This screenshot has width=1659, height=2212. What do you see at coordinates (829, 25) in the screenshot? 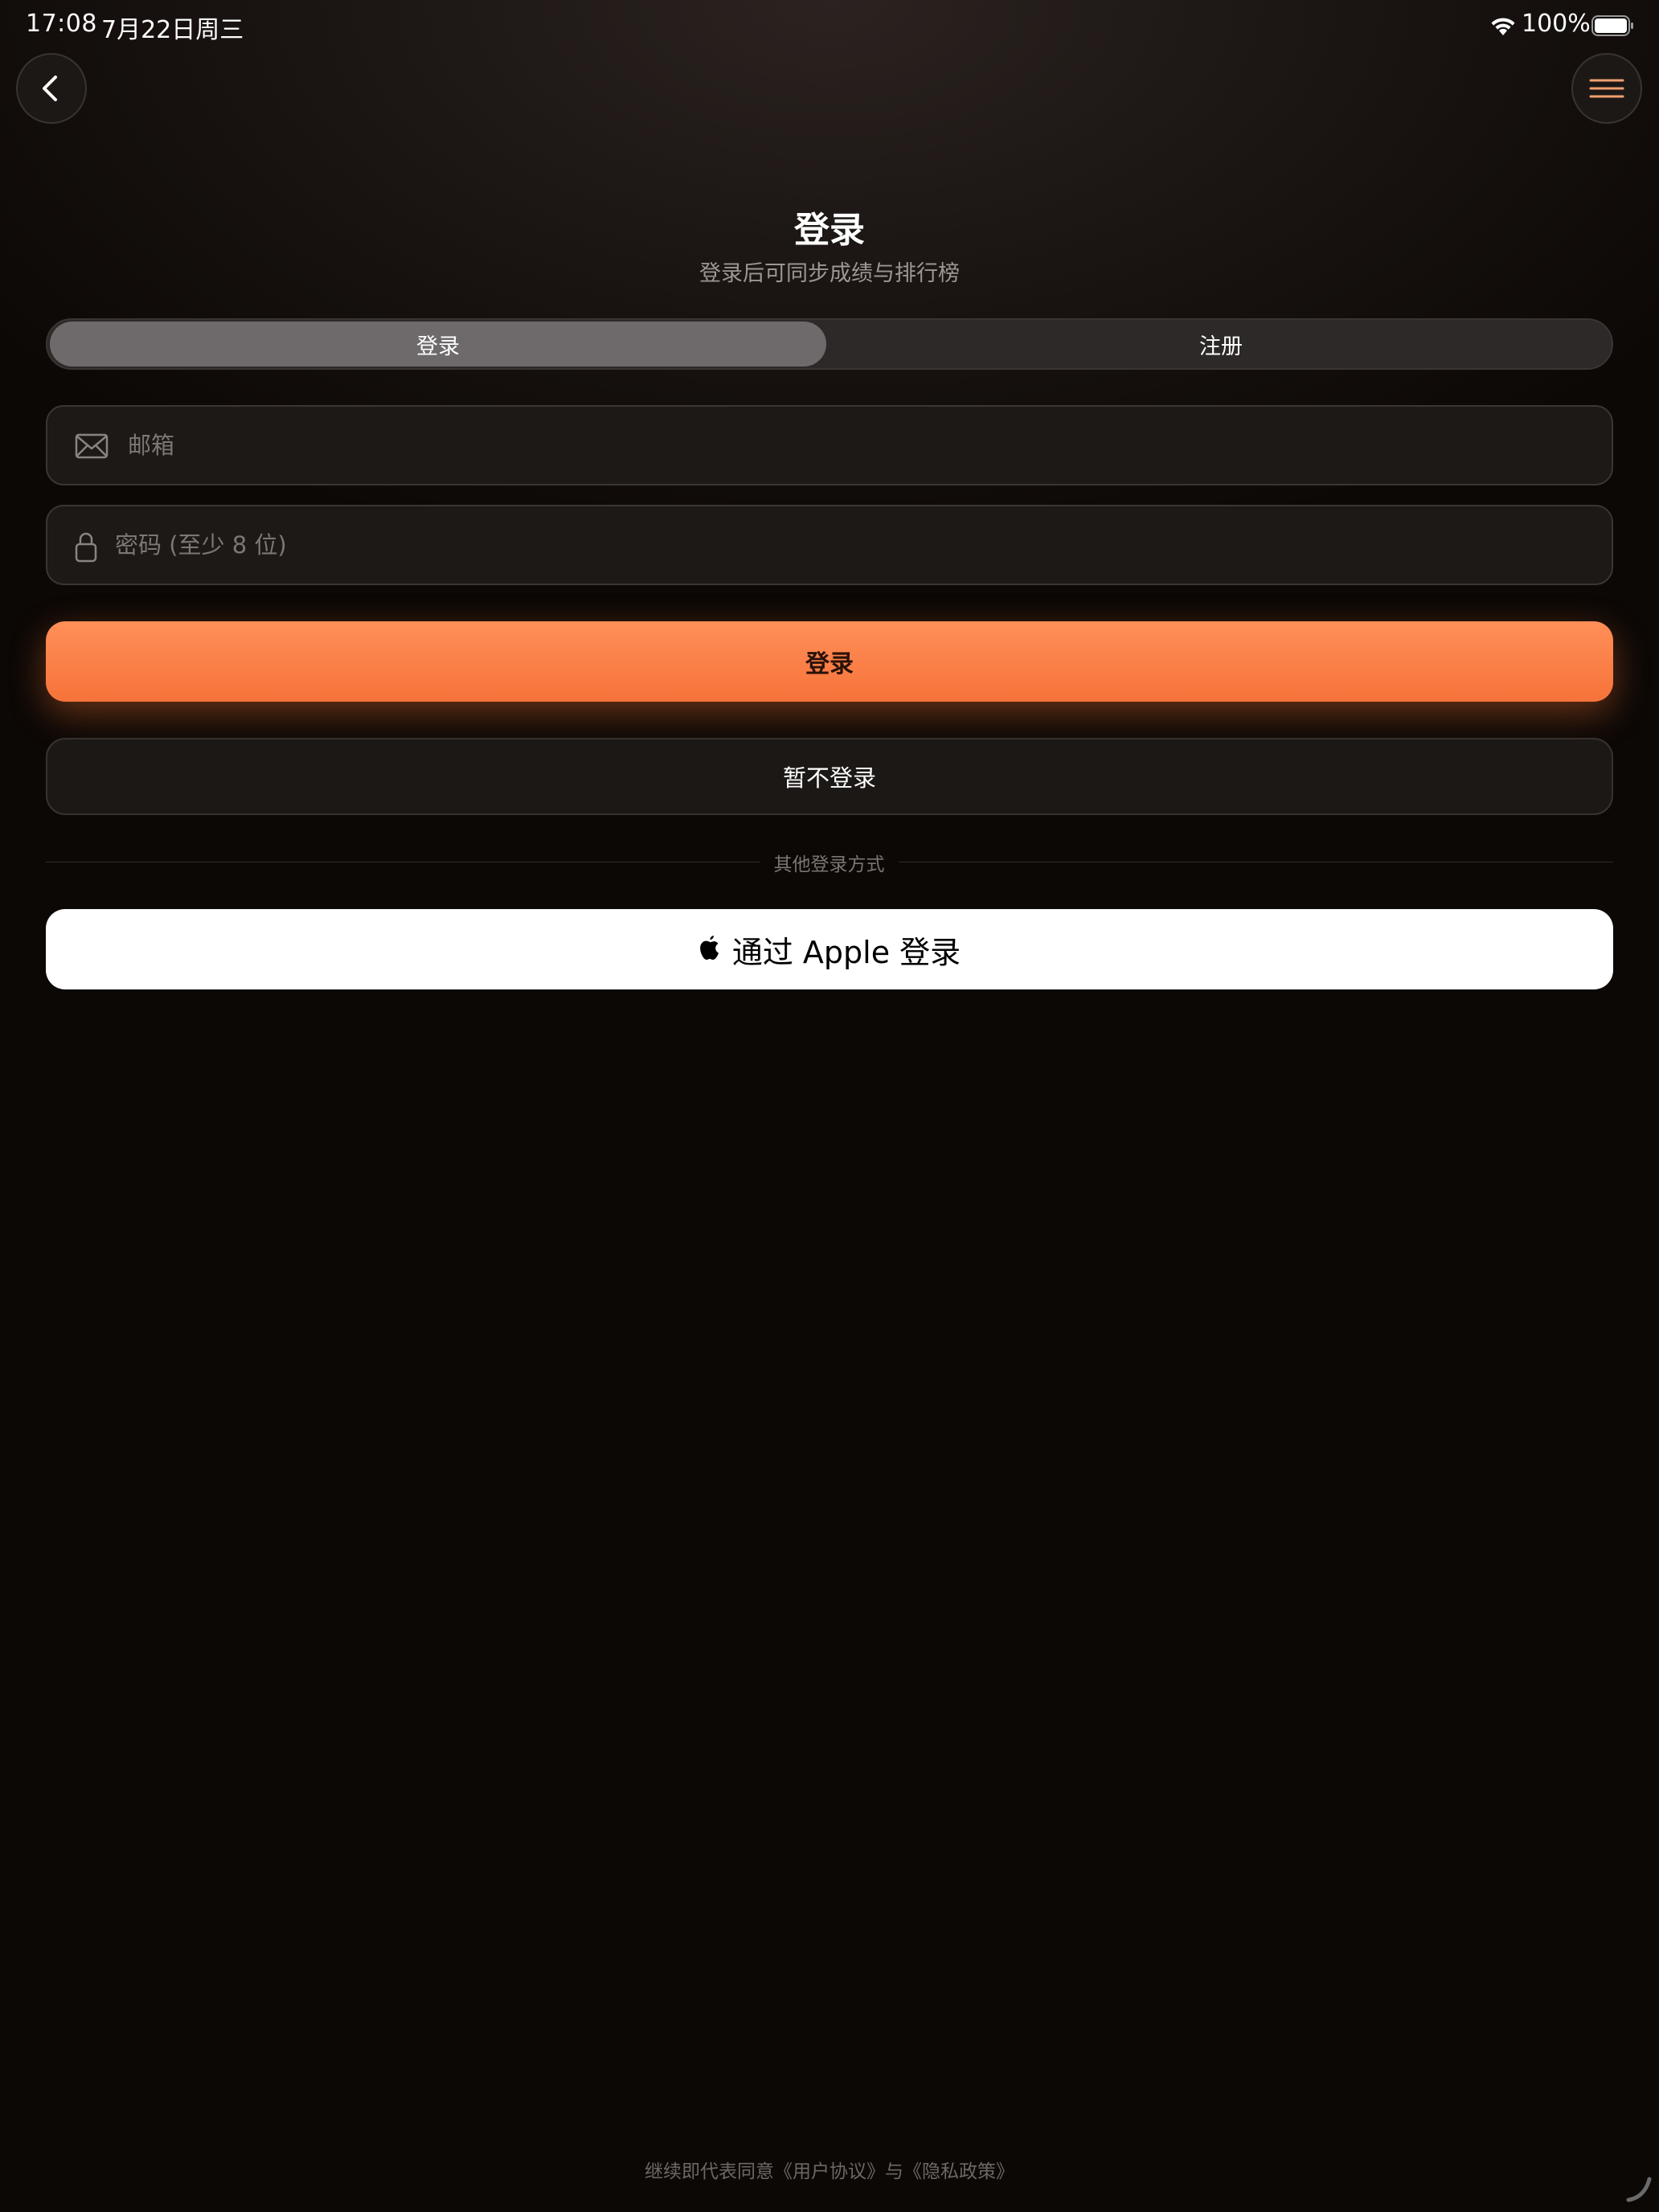
I see `status-bar: 17:08 7月22日周三 100%` at bounding box center [829, 25].